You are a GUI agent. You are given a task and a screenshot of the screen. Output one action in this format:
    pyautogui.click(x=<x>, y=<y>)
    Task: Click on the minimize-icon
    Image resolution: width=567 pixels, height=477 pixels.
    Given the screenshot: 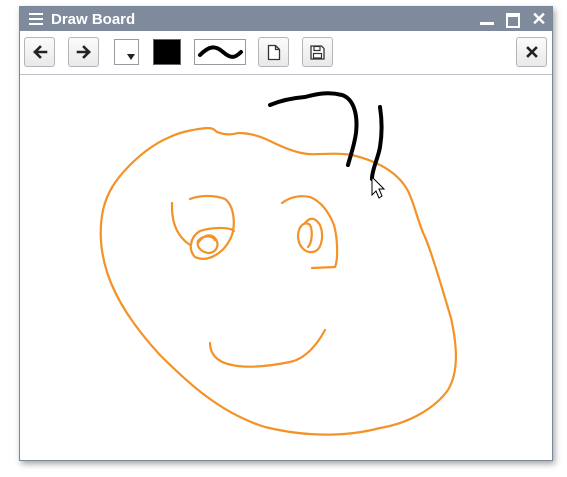 What is the action you would take?
    pyautogui.click(x=487, y=19)
    